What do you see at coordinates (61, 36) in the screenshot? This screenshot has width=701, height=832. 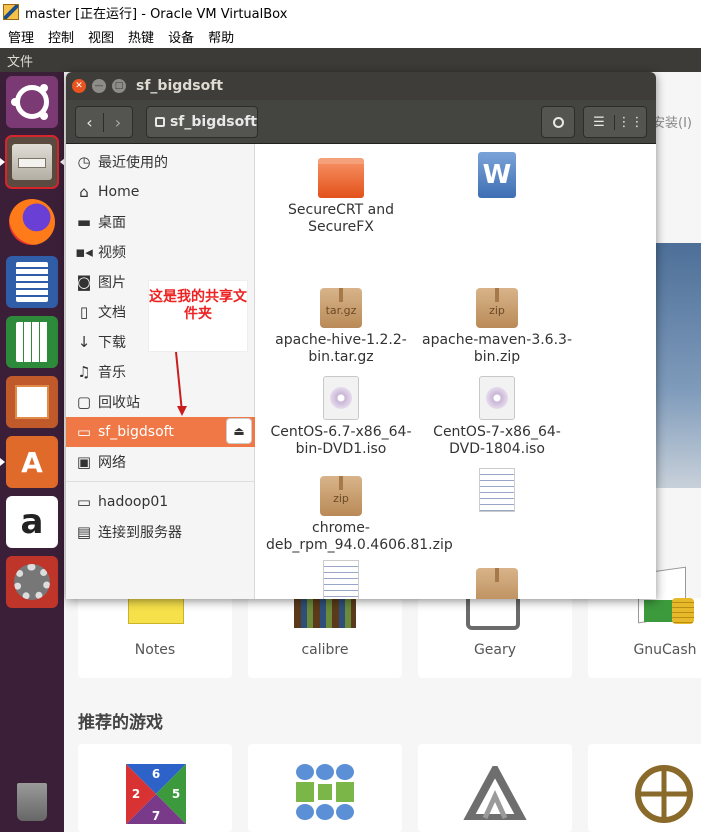 I see `menu-control: 控制` at bounding box center [61, 36].